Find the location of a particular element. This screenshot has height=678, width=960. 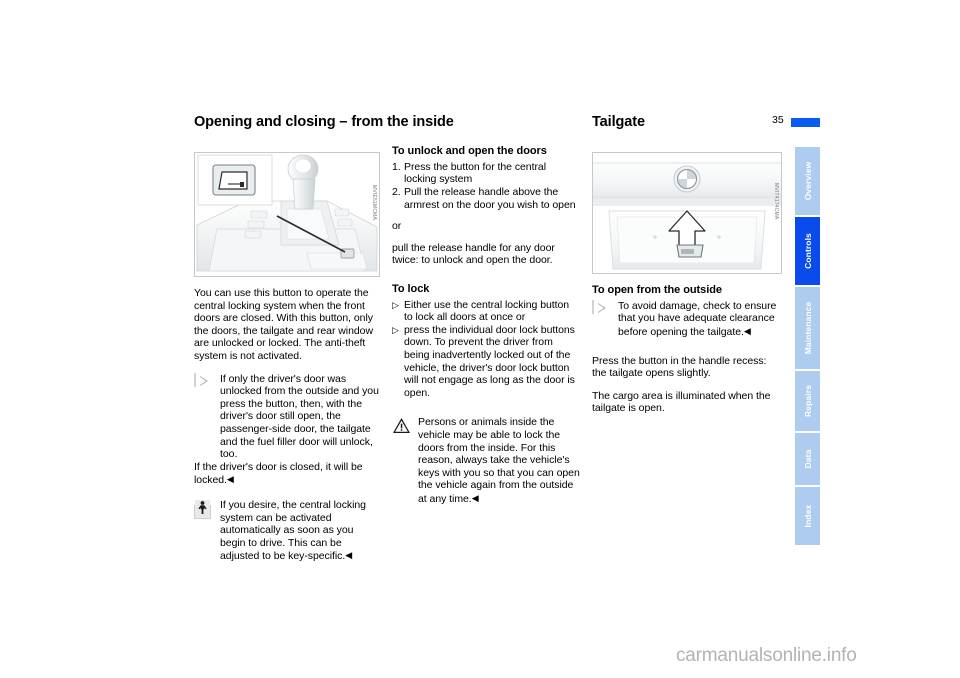

tab-label: Data is located at coordinates (807, 459).